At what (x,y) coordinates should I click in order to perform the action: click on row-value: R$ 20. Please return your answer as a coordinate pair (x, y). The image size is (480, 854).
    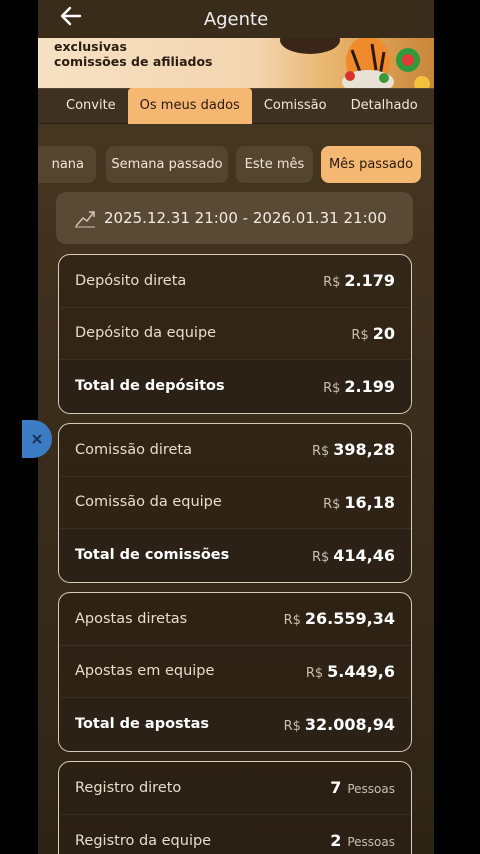
    Looking at the image, I should click on (373, 333).